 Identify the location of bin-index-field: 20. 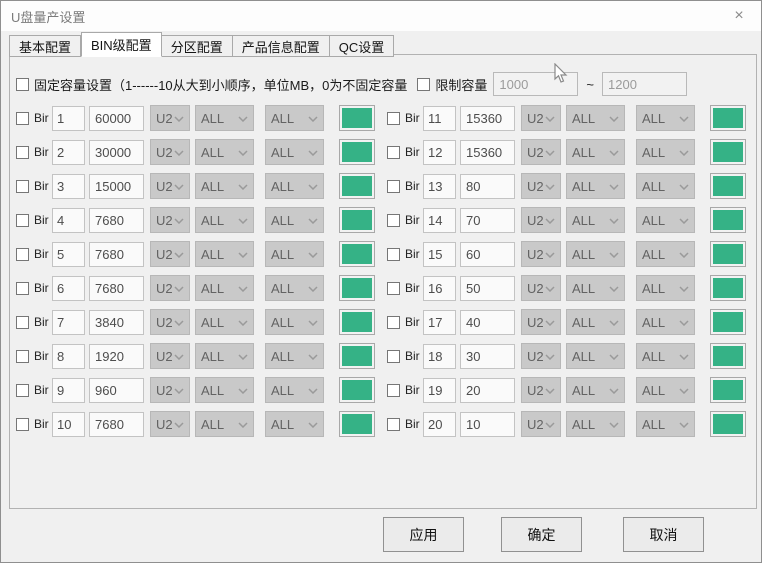
(439, 424).